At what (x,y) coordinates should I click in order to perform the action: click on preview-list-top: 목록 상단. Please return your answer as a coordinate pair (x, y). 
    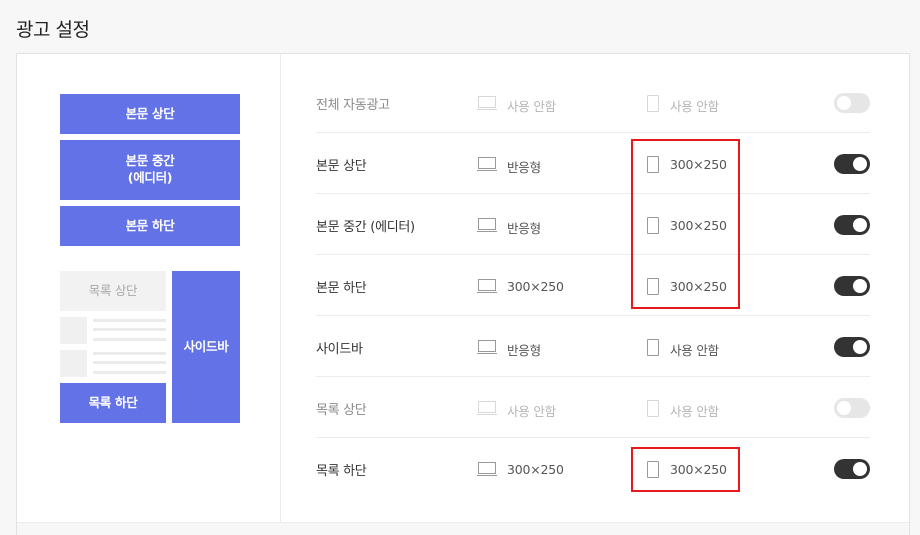
    Looking at the image, I should click on (113, 291).